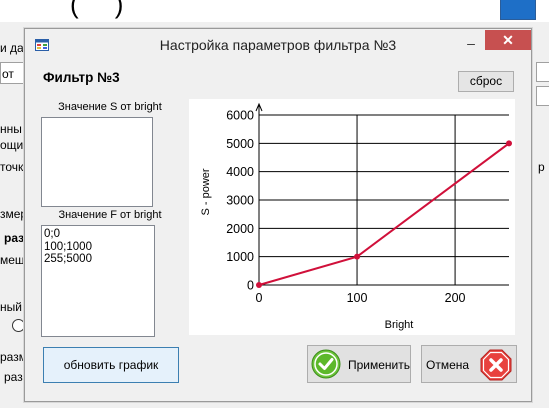 The width and height of the screenshot is (549, 408). Describe the element at coordinates (448, 365) in the screenshot. I see `cancel-label: Отмена` at that location.